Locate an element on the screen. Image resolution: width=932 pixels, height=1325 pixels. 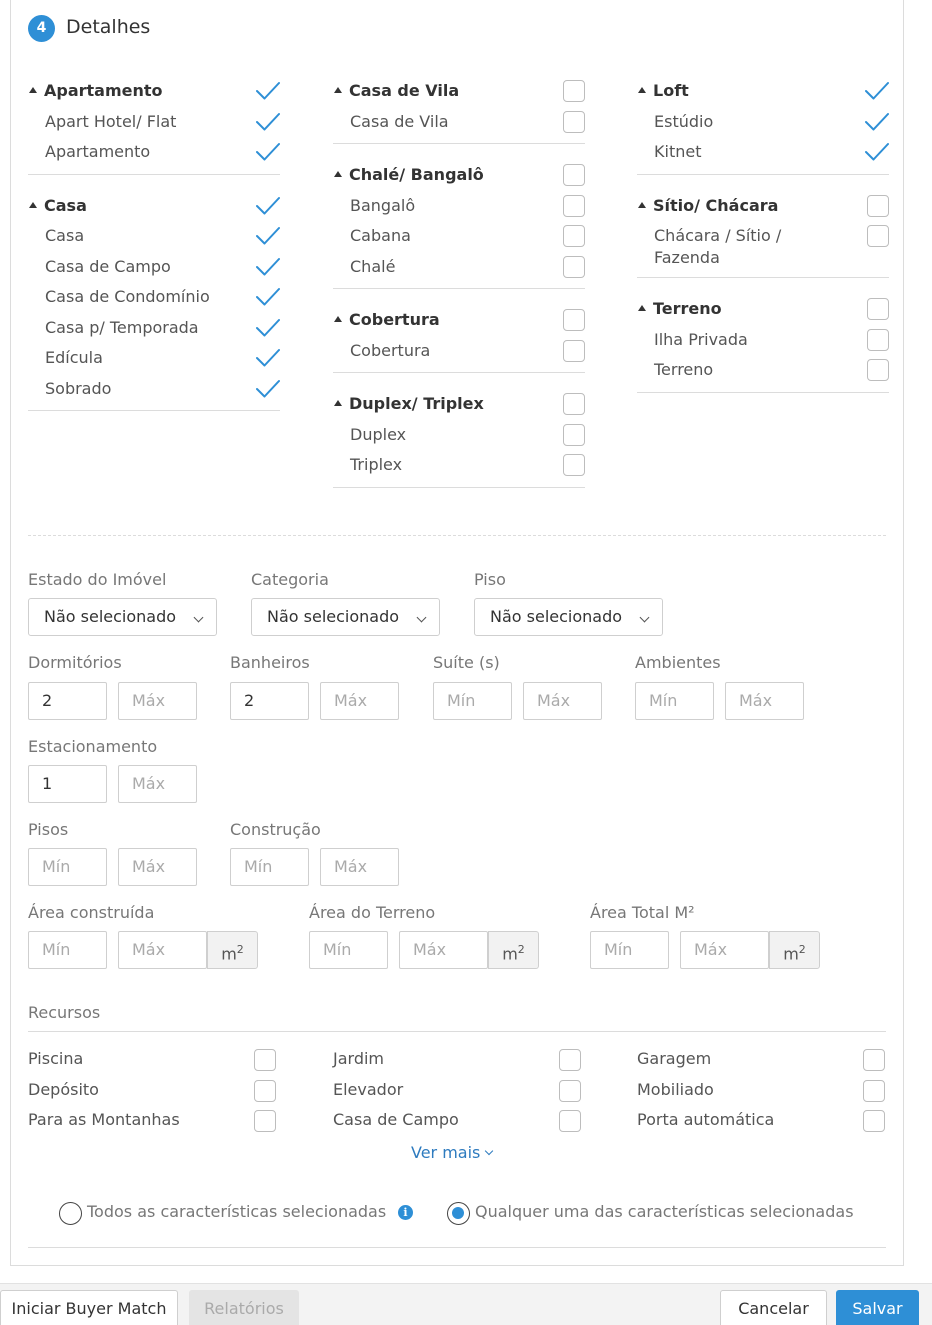
save-button: Salvar is located at coordinates (877, 1307).